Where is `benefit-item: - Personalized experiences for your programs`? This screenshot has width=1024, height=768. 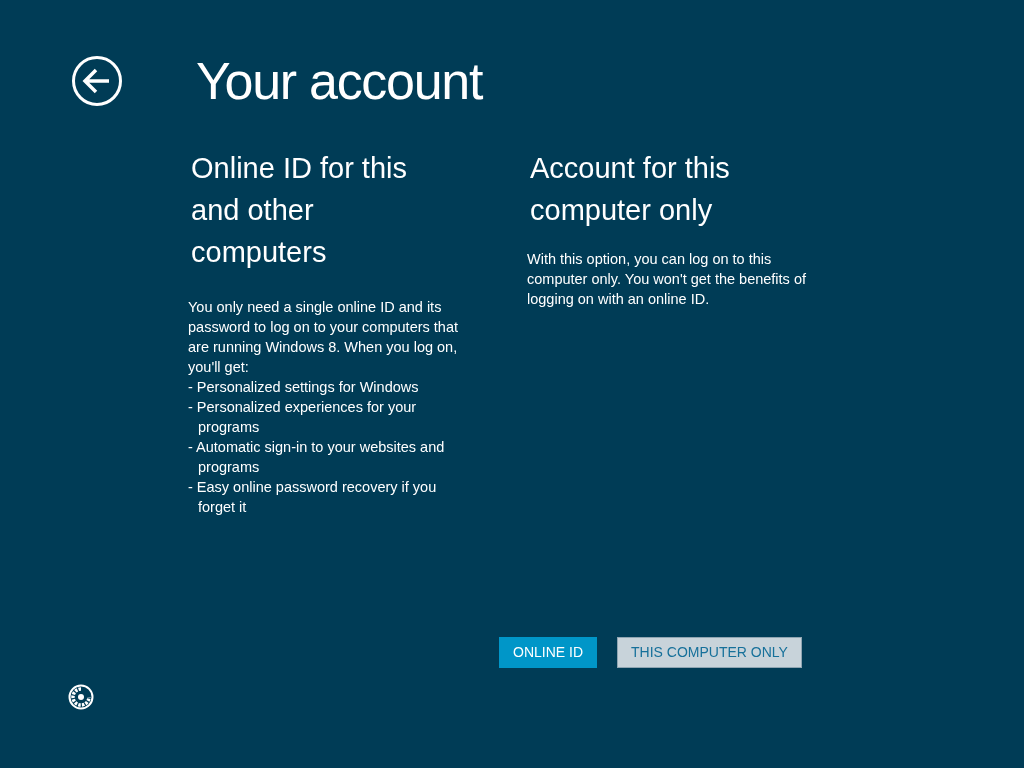
benefit-item: - Personalized experiences for your programs is located at coordinates (303, 417).